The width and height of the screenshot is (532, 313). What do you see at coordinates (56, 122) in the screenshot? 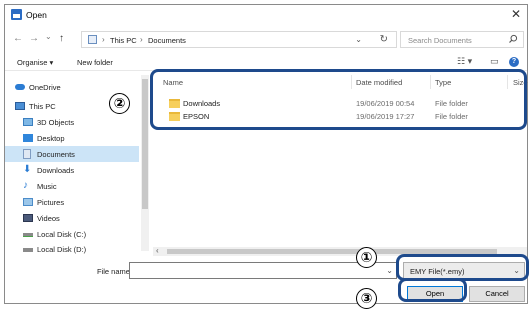
I see `sidebar-item-label: 3D Objects` at bounding box center [56, 122].